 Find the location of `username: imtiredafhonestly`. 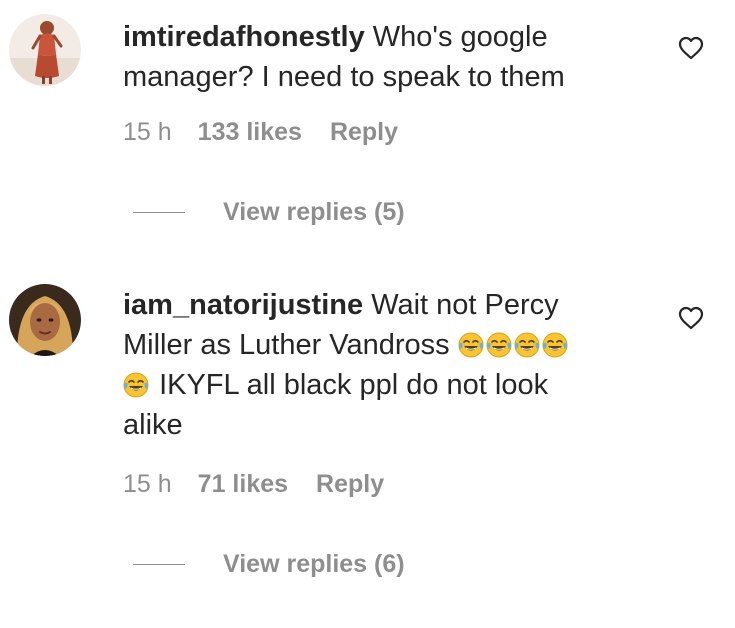

username: imtiredafhonestly is located at coordinates (244, 37).